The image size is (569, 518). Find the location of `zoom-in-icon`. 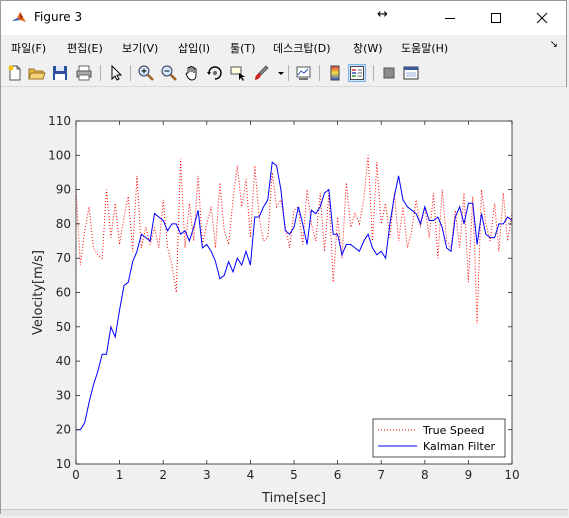

zoom-in-icon is located at coordinates (146, 73).